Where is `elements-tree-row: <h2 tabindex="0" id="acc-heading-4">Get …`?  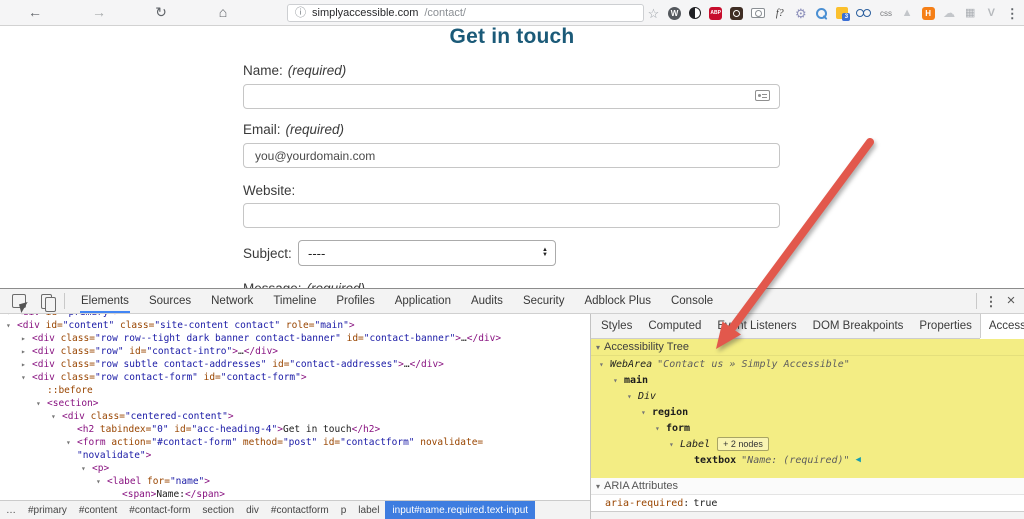 elements-tree-row: <h2 tabindex="0" id="acc-heading-4">Get … is located at coordinates (295, 429).